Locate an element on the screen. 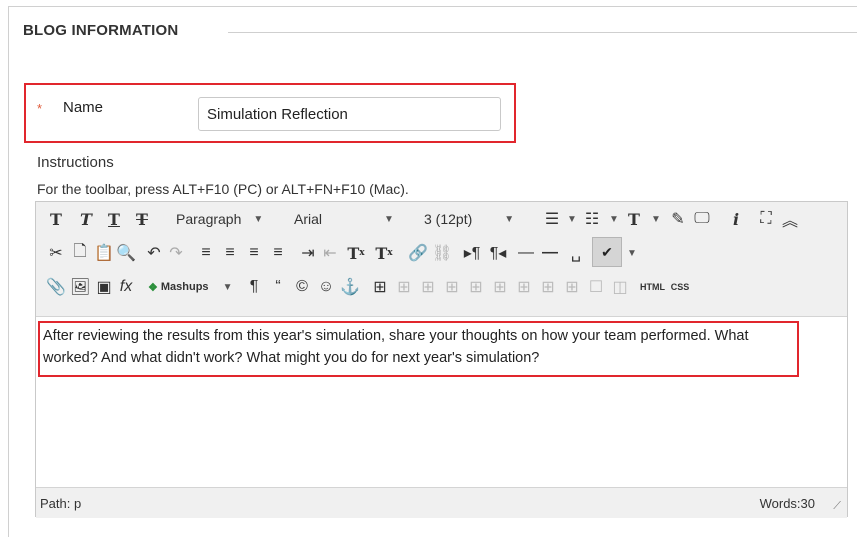  table-col-icon: ⊞ is located at coordinates (428, 287).